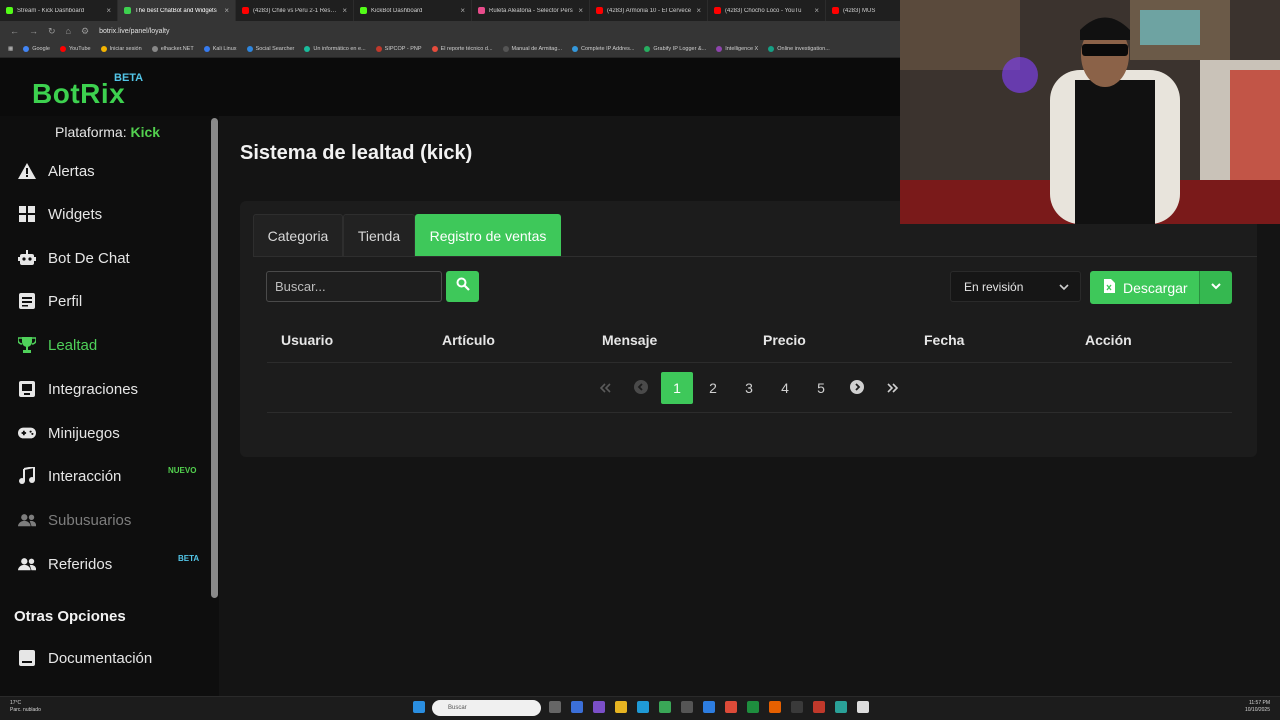  Describe the element at coordinates (621, 707) in the screenshot. I see `file-explorer-icon` at that location.